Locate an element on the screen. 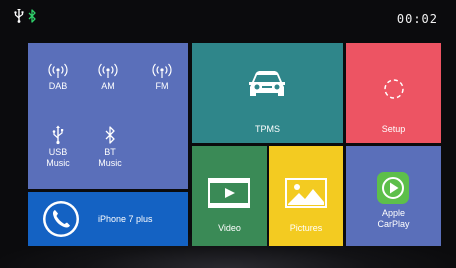  fm-button: FM is located at coordinates (162, 77).